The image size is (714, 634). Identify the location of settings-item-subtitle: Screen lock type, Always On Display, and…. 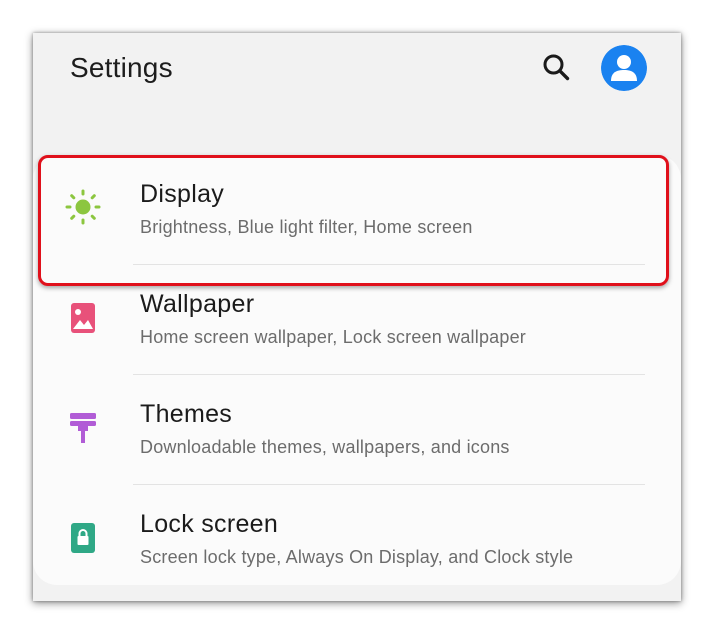
(357, 557).